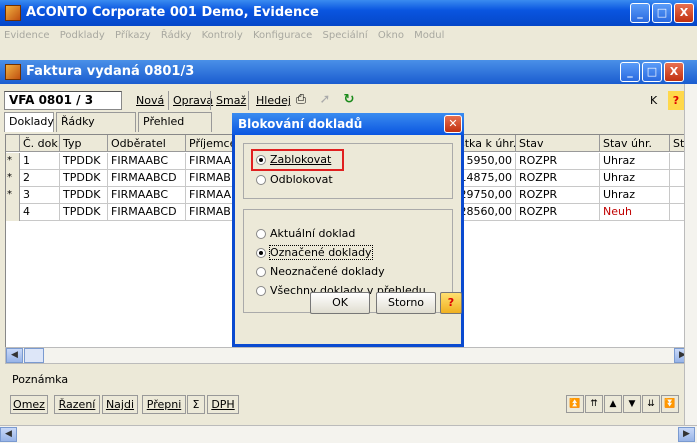 The width and height of the screenshot is (697, 443). Describe the element at coordinates (34, 355) in the screenshot. I see `scroll-thumb` at that location.